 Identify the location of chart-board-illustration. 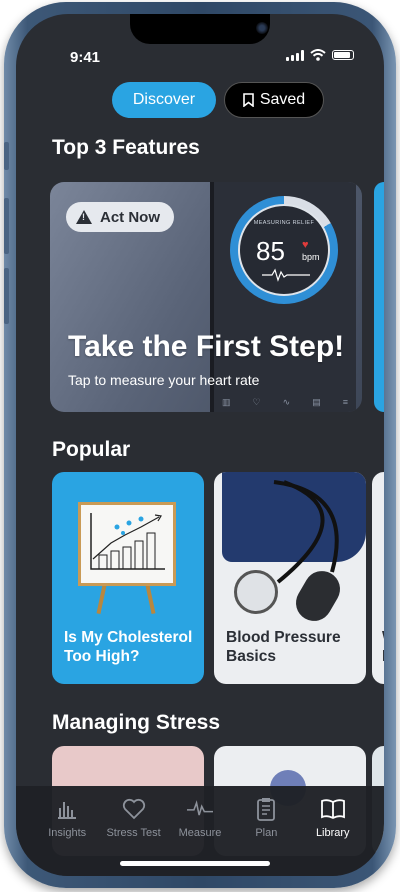
(127, 544).